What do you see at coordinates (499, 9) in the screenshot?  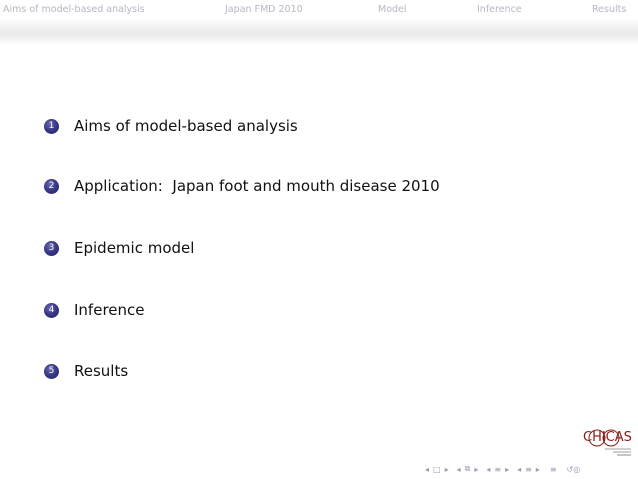 I see `nav-link-inference: Inference` at bounding box center [499, 9].